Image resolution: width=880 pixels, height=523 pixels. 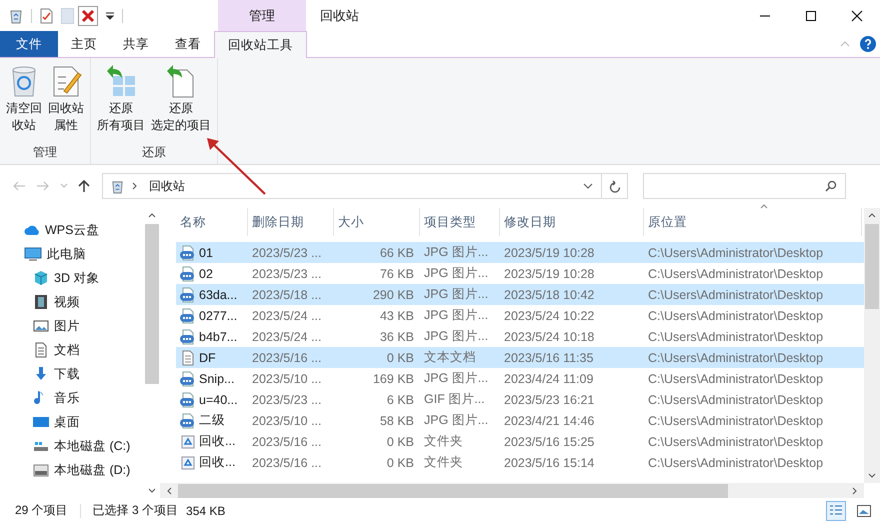 What do you see at coordinates (520, 294) in the screenshot?
I see `file-row: 63da... 2023/5/18 ... 290 KB JPG 图片... 2023/5/18 10:42 C:\Users\Administrator\Desktop` at bounding box center [520, 294].